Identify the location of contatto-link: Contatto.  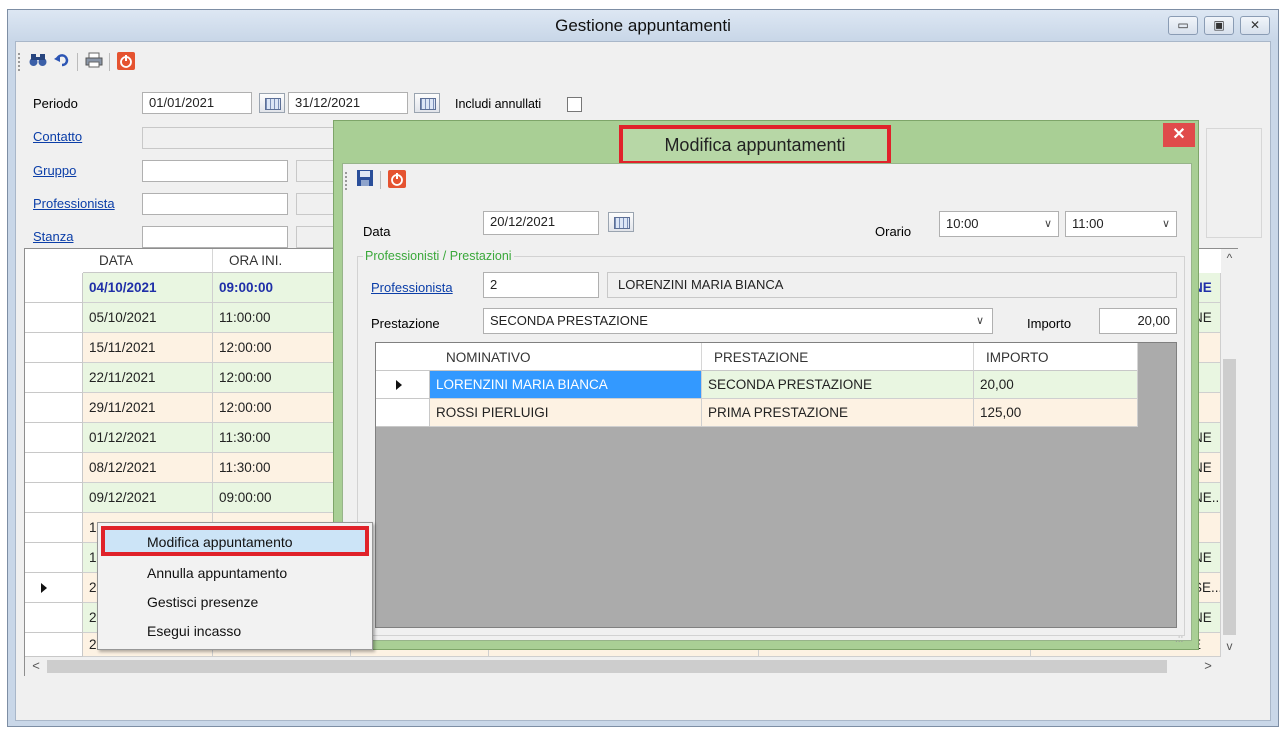
(57, 137).